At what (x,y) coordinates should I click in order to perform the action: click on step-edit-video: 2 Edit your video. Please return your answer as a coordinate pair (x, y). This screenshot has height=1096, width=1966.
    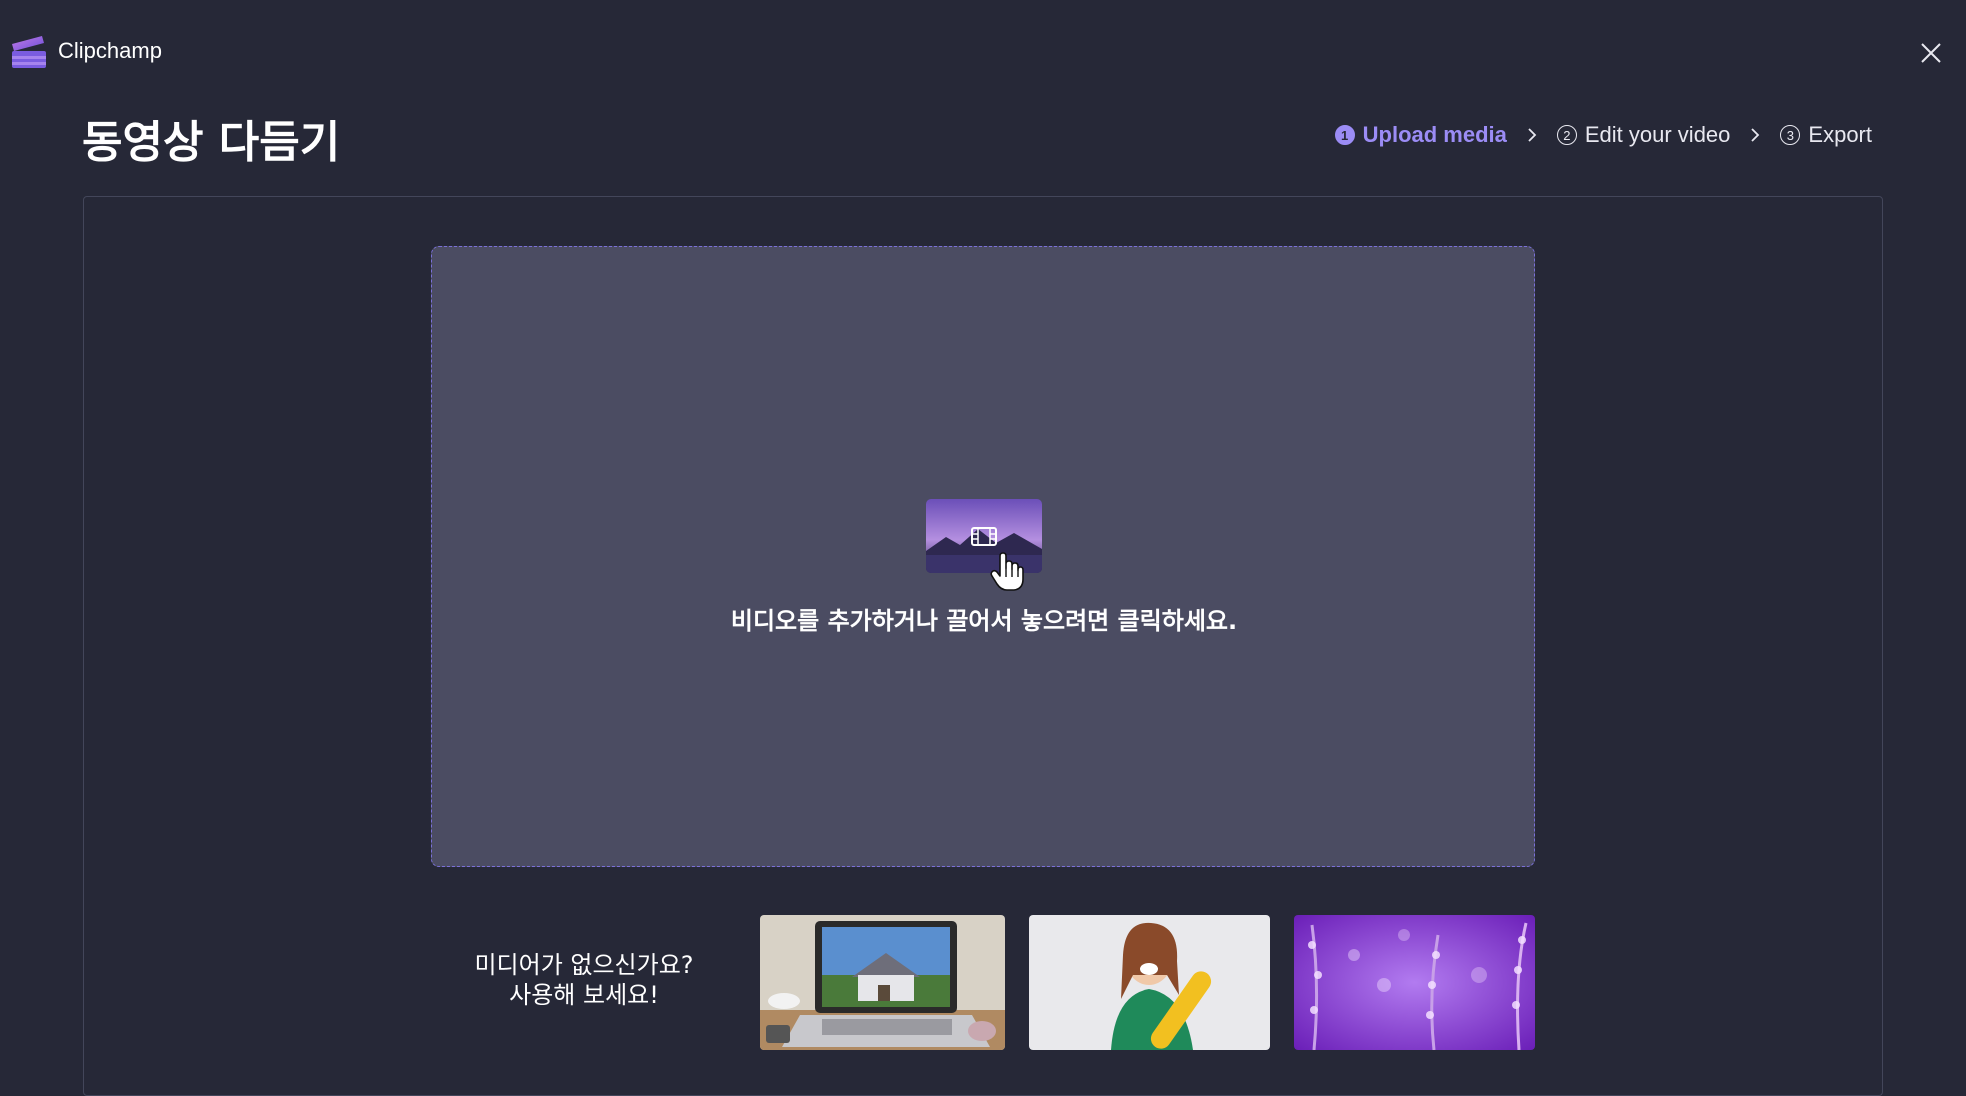
    Looking at the image, I should click on (1643, 135).